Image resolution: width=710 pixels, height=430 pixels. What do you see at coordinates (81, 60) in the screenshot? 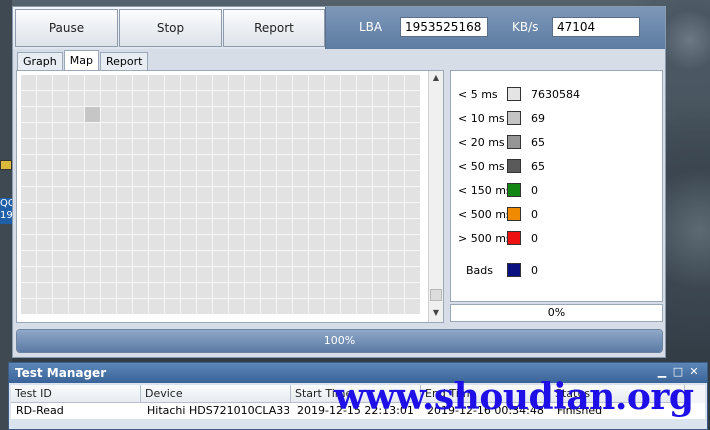
I see `tab-map: Map` at bounding box center [81, 60].